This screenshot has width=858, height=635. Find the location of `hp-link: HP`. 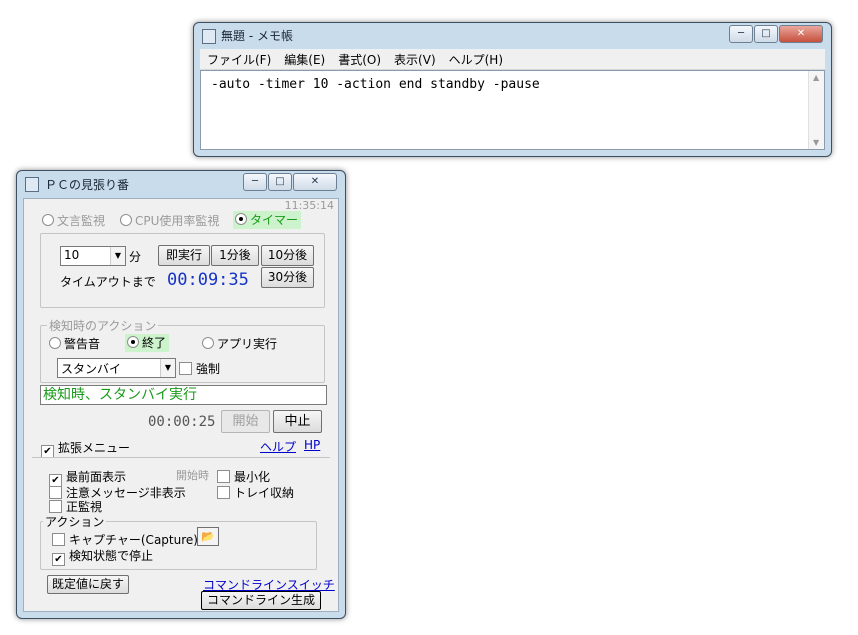

hp-link: HP is located at coordinates (312, 445).